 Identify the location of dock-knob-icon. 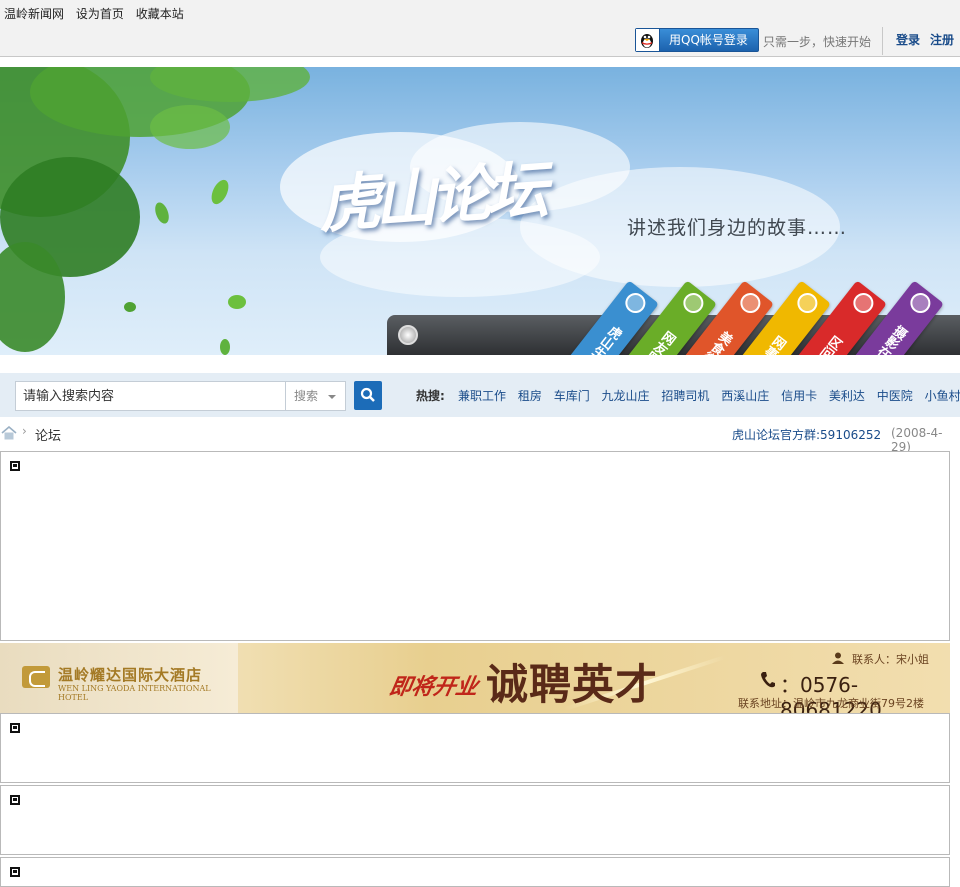
(408, 335).